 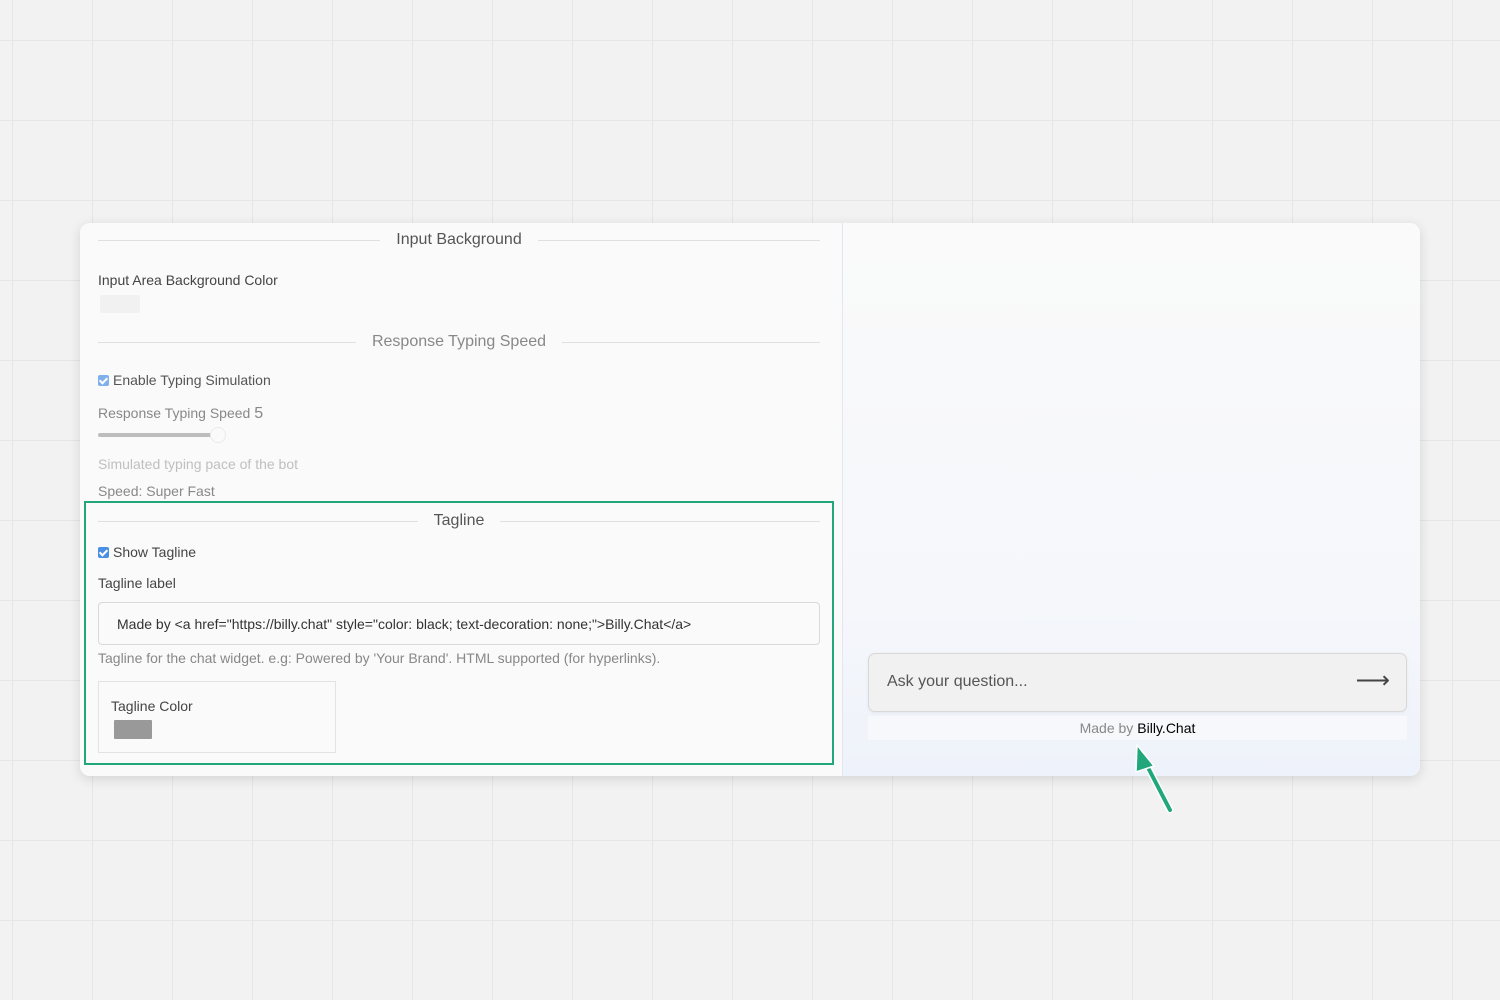 What do you see at coordinates (1166, 728) in the screenshot?
I see `tagline-brand-link: Billy.Chat` at bounding box center [1166, 728].